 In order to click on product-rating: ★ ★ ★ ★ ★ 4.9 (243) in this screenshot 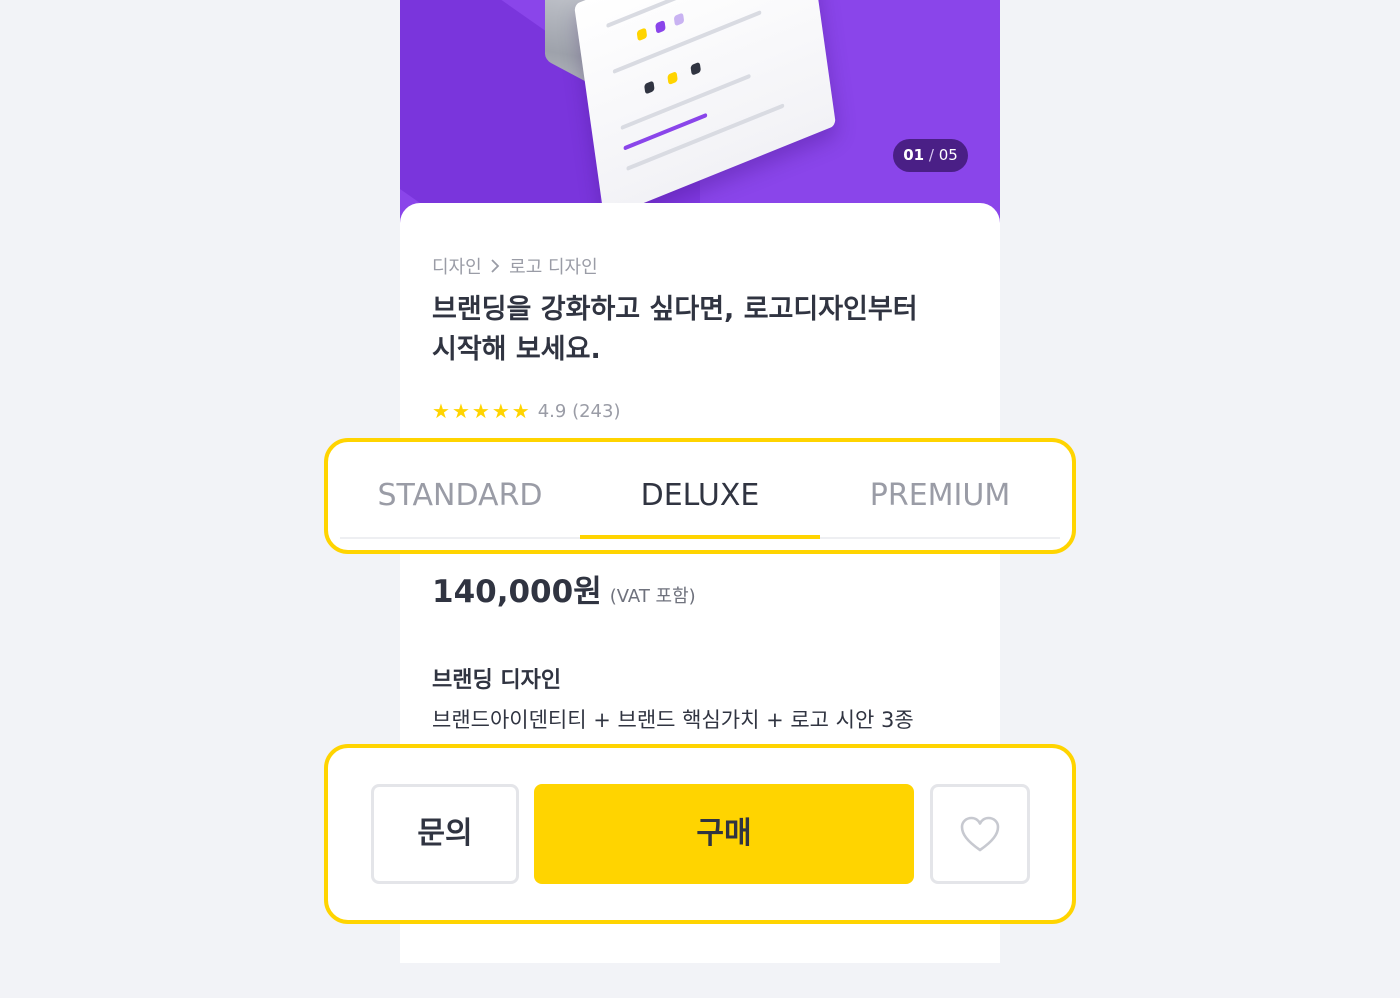, I will do `click(526, 411)`.